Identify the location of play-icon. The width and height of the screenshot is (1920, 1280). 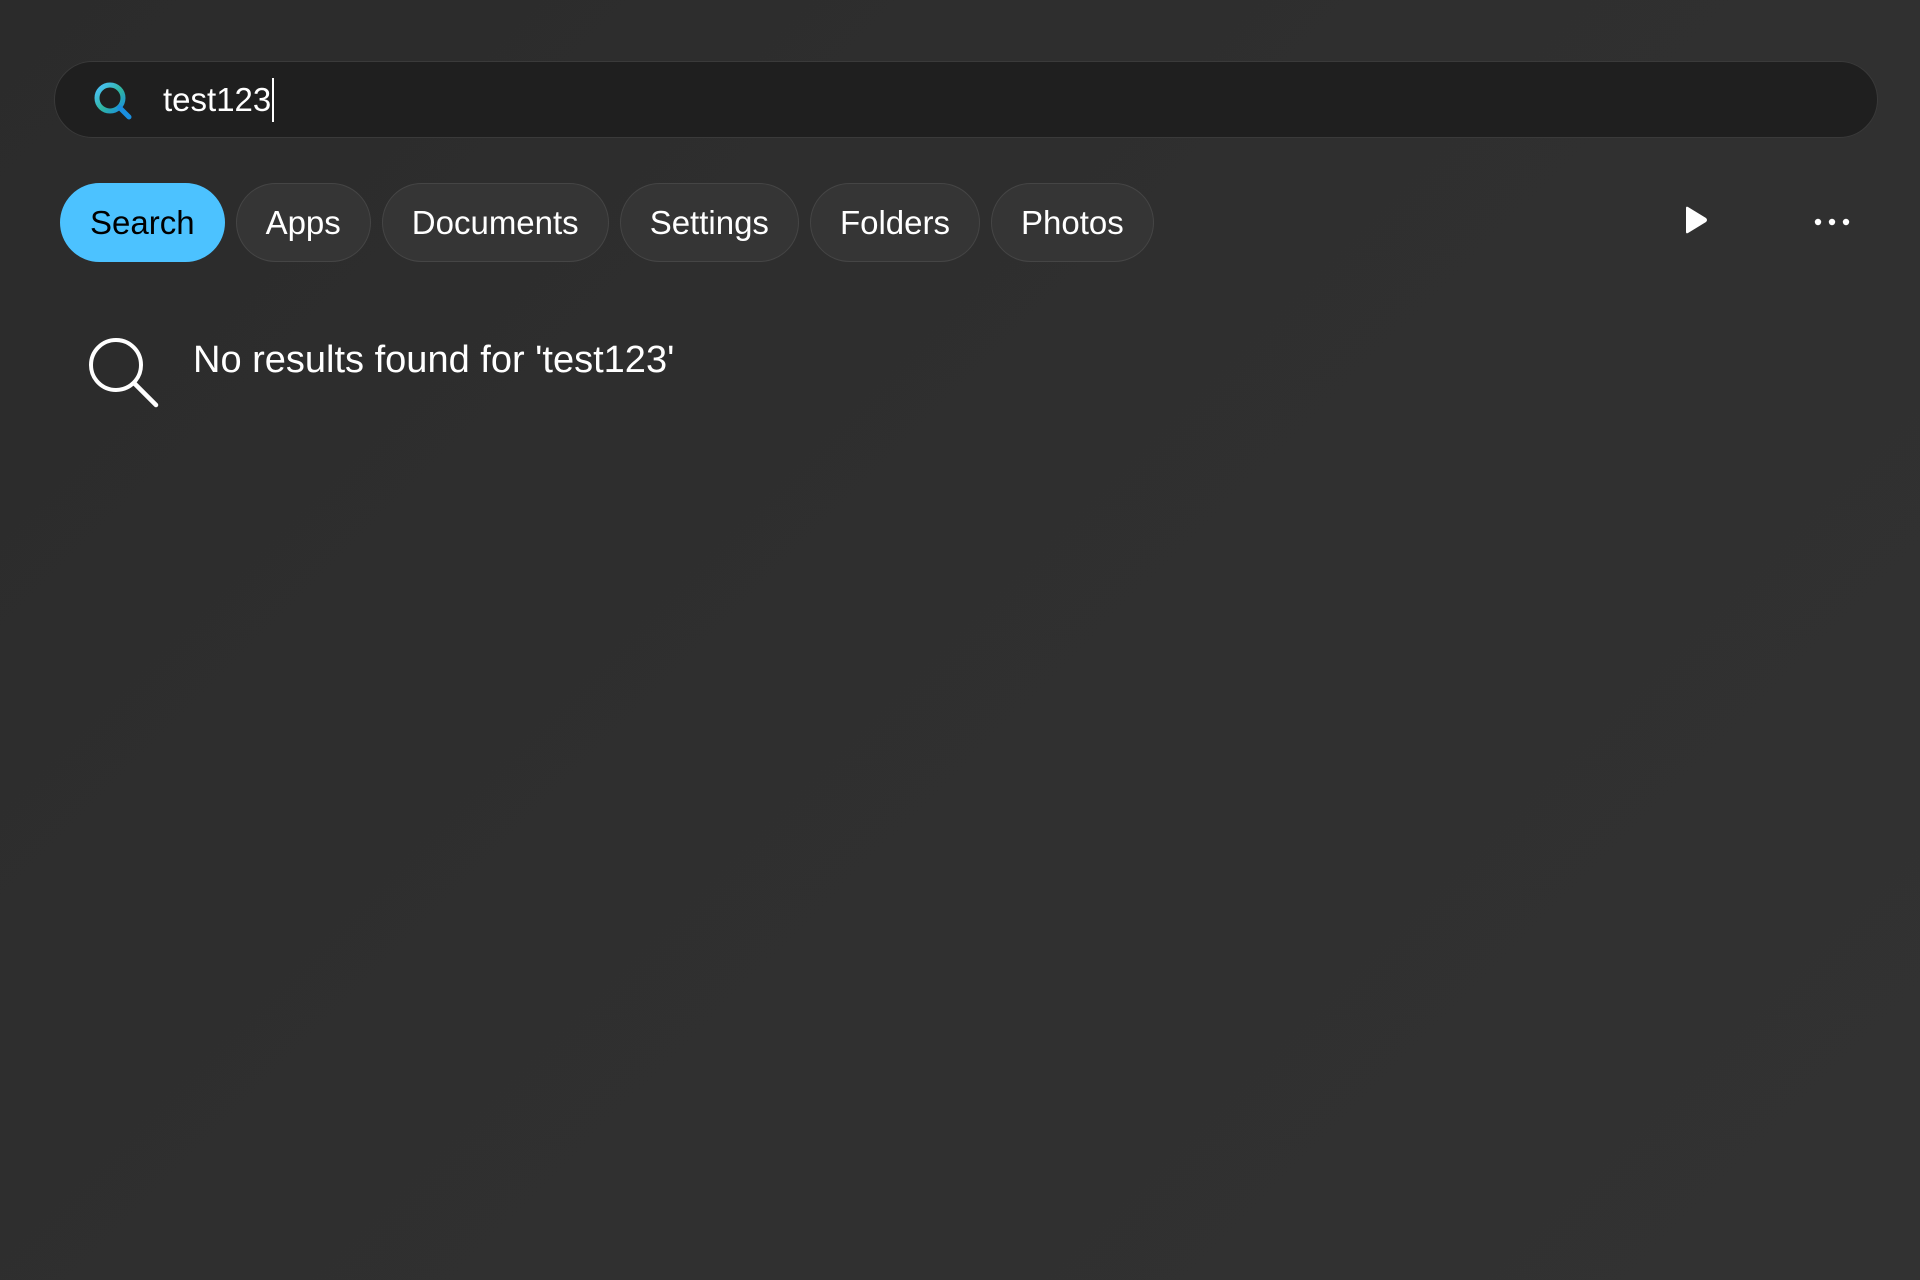
(1697, 222).